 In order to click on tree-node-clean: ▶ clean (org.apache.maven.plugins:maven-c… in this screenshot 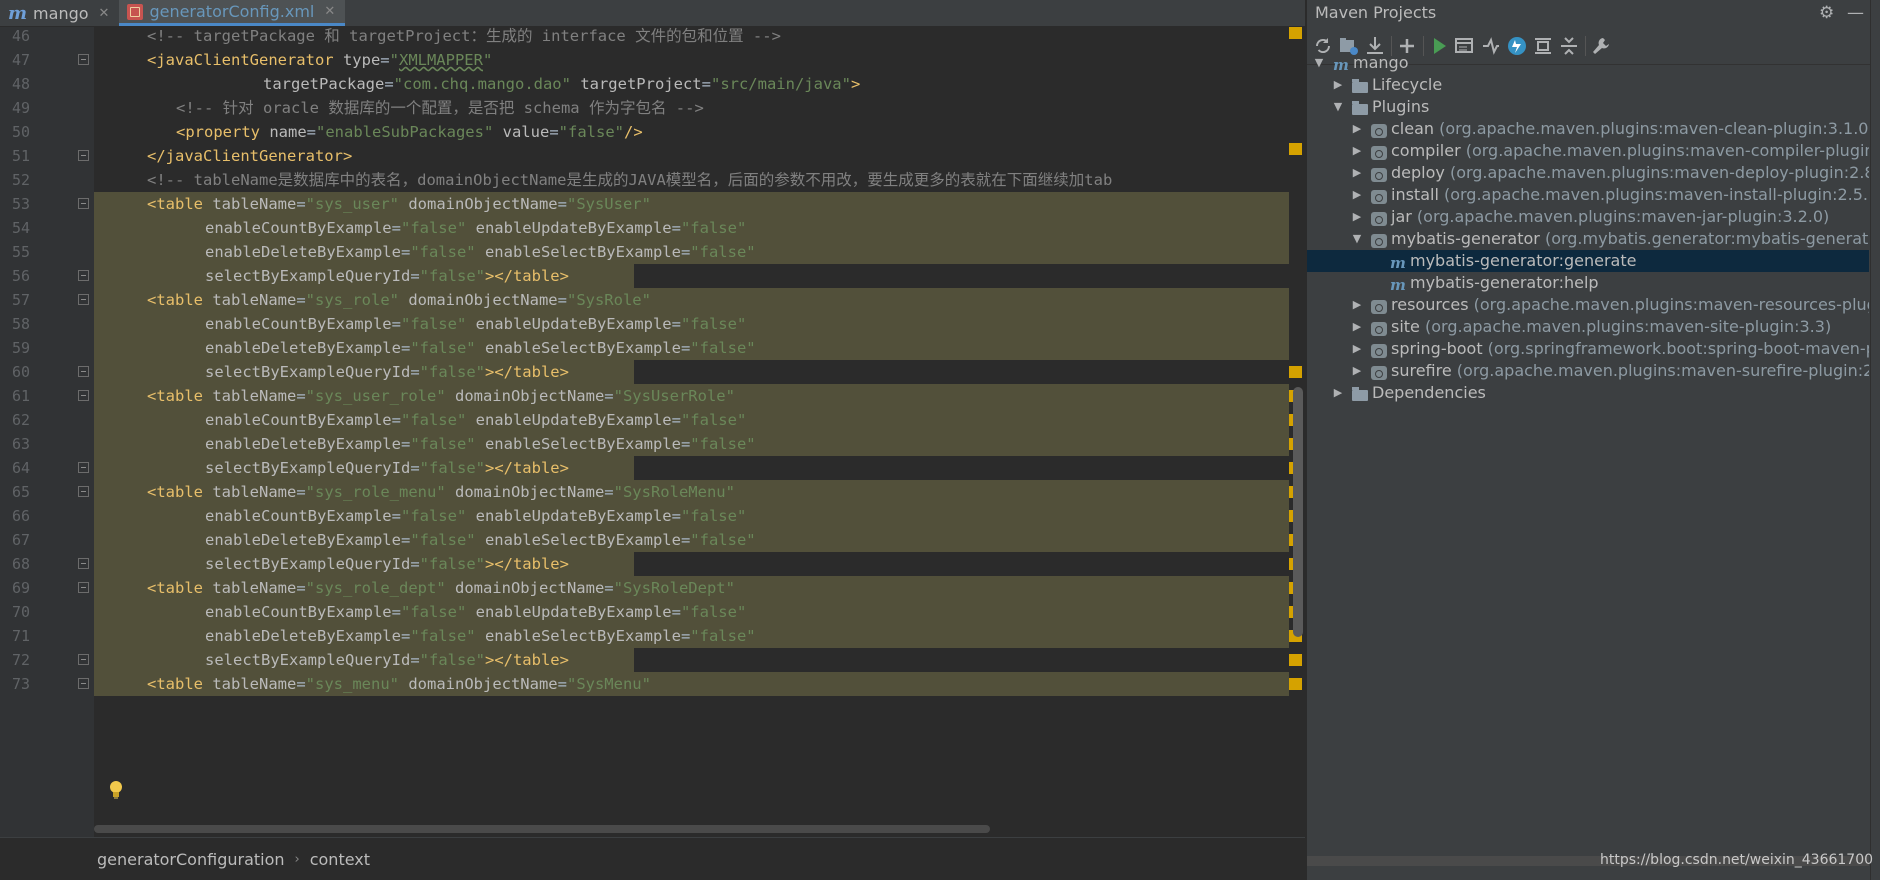, I will do `click(1588, 129)`.